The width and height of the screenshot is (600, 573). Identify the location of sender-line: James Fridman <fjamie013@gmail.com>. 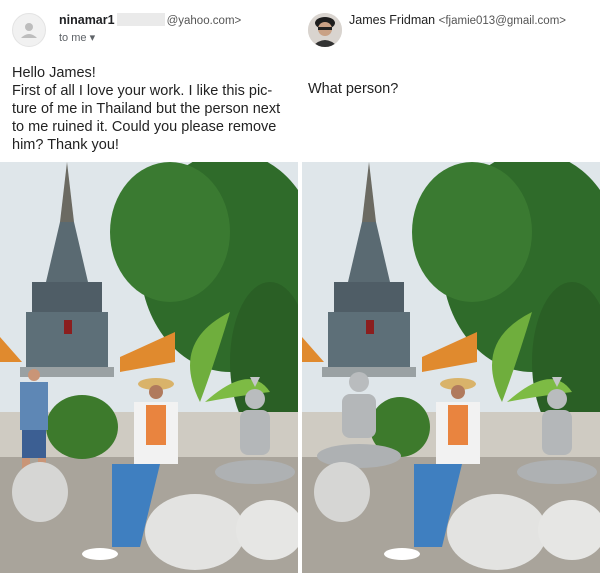
(457, 20).